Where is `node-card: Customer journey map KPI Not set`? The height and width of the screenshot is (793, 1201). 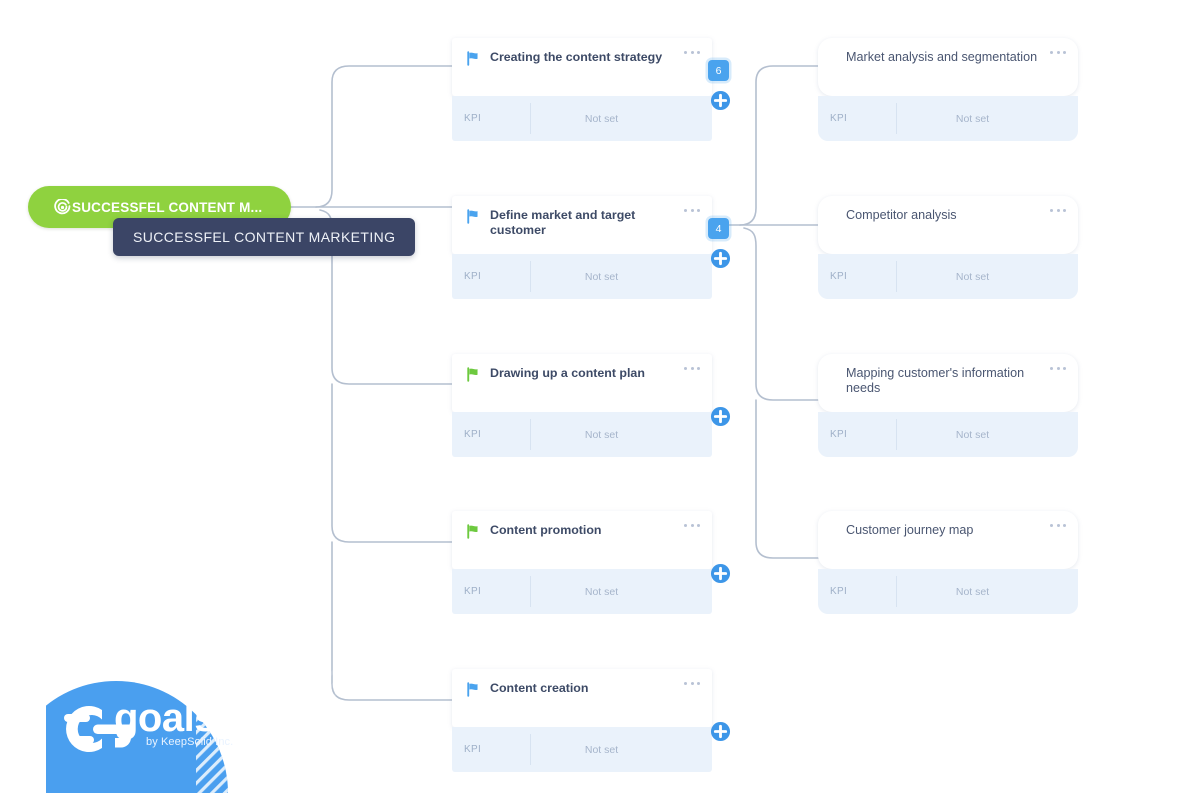
node-card: Customer journey map KPI Not set is located at coordinates (948, 562).